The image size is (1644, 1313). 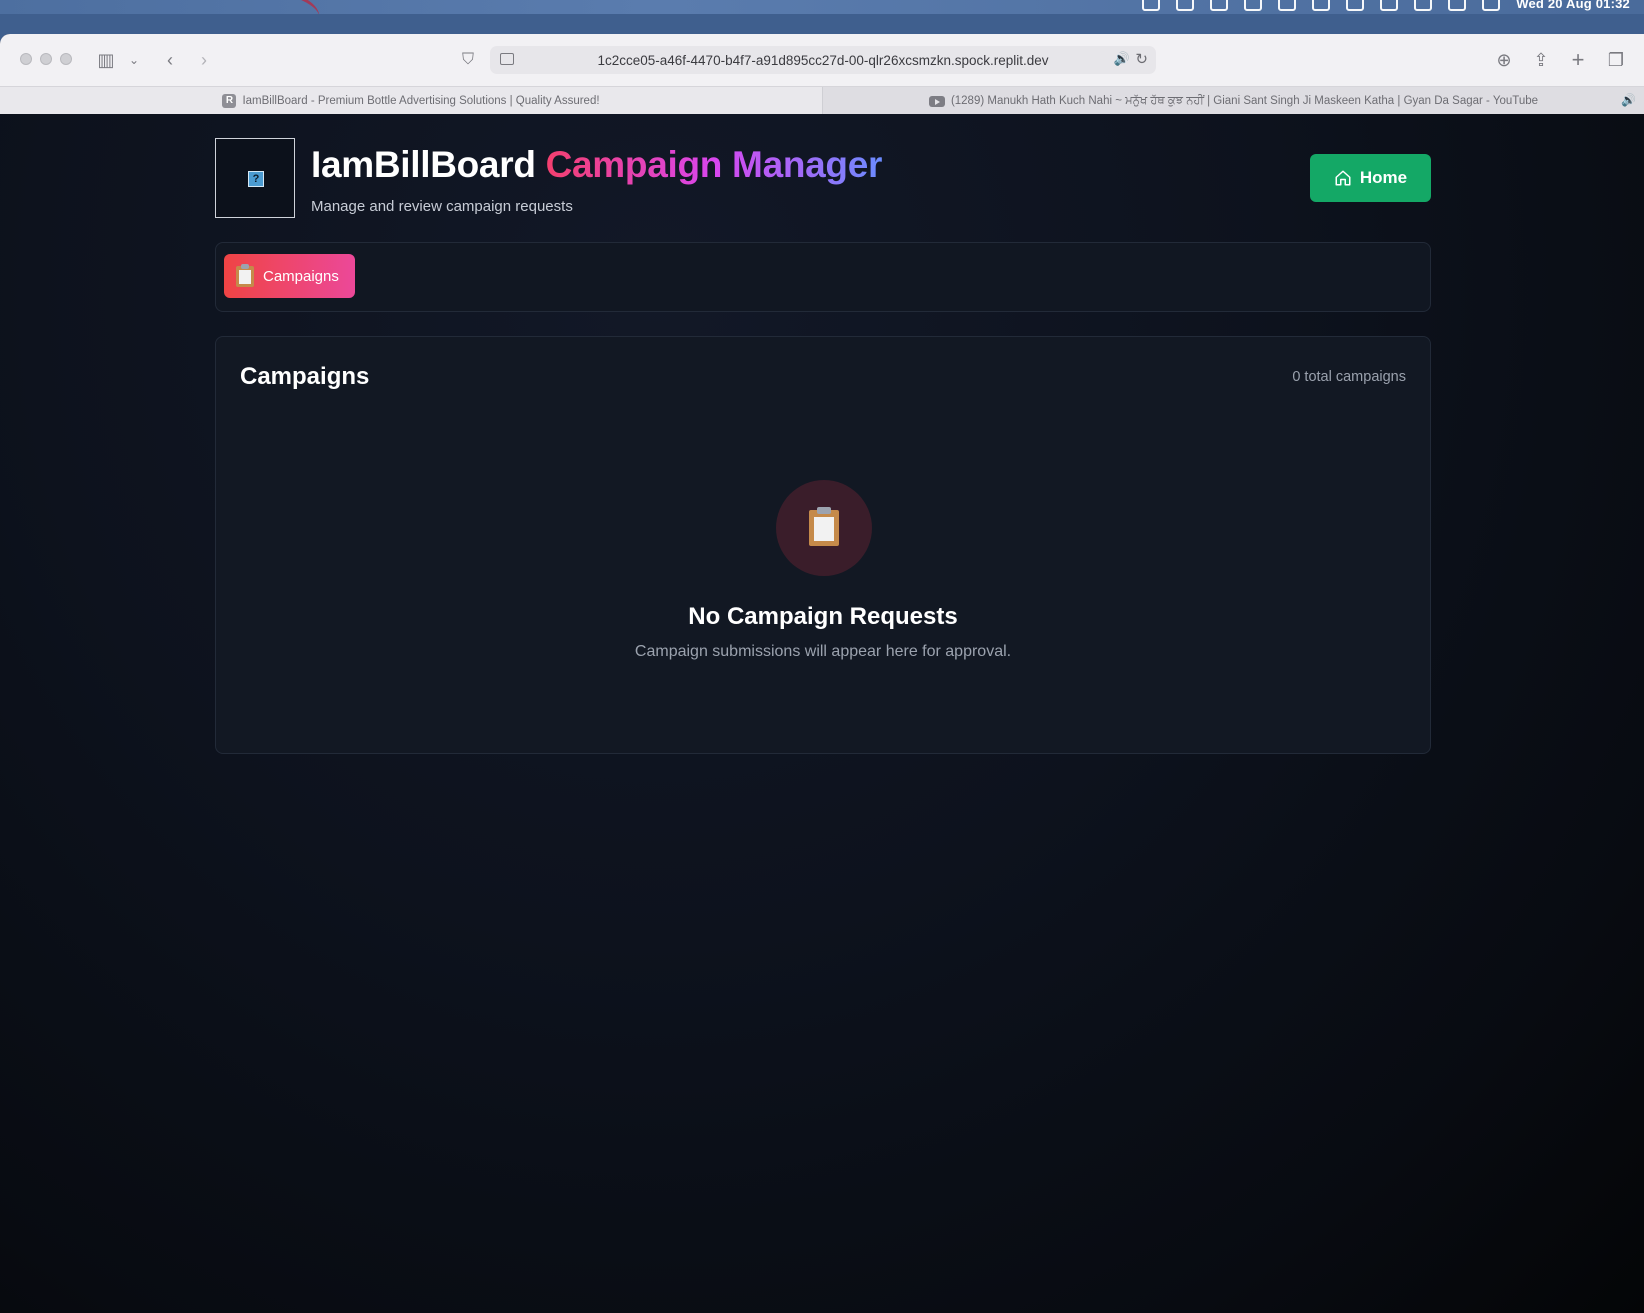 I want to click on mail-icon, so click(x=1151, y=5).